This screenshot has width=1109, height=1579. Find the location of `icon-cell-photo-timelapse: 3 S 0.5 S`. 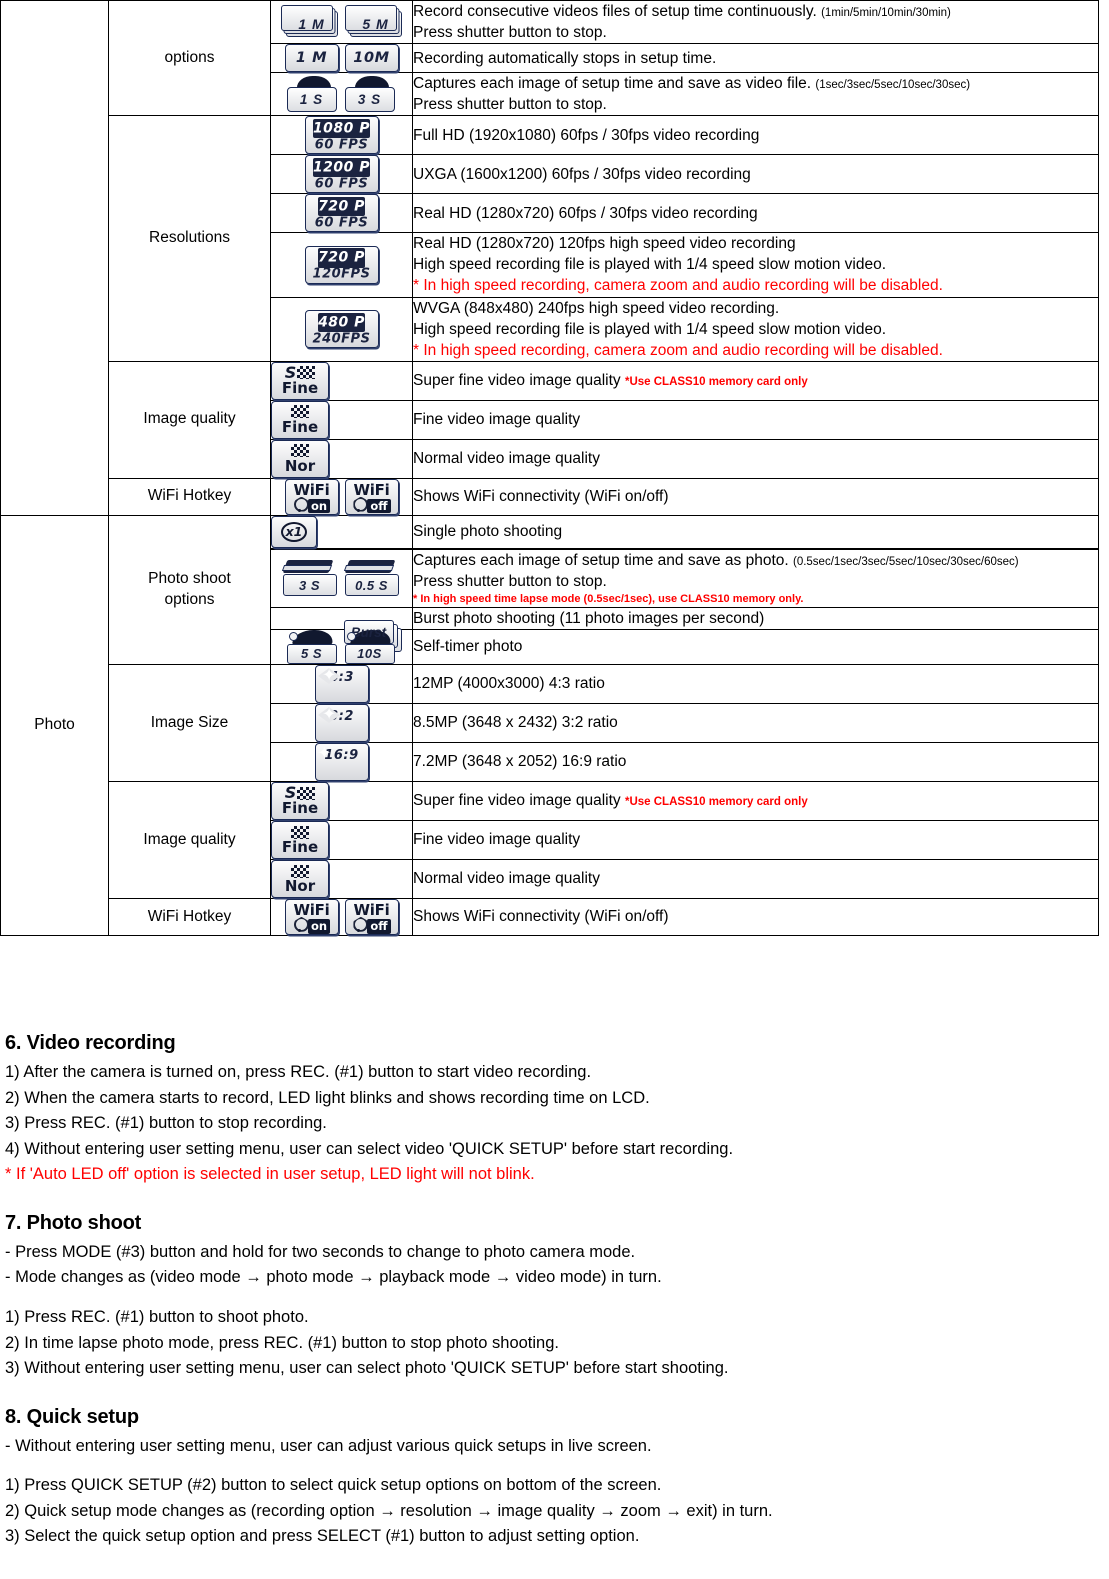

icon-cell-photo-timelapse: 3 S 0.5 S is located at coordinates (341, 577).